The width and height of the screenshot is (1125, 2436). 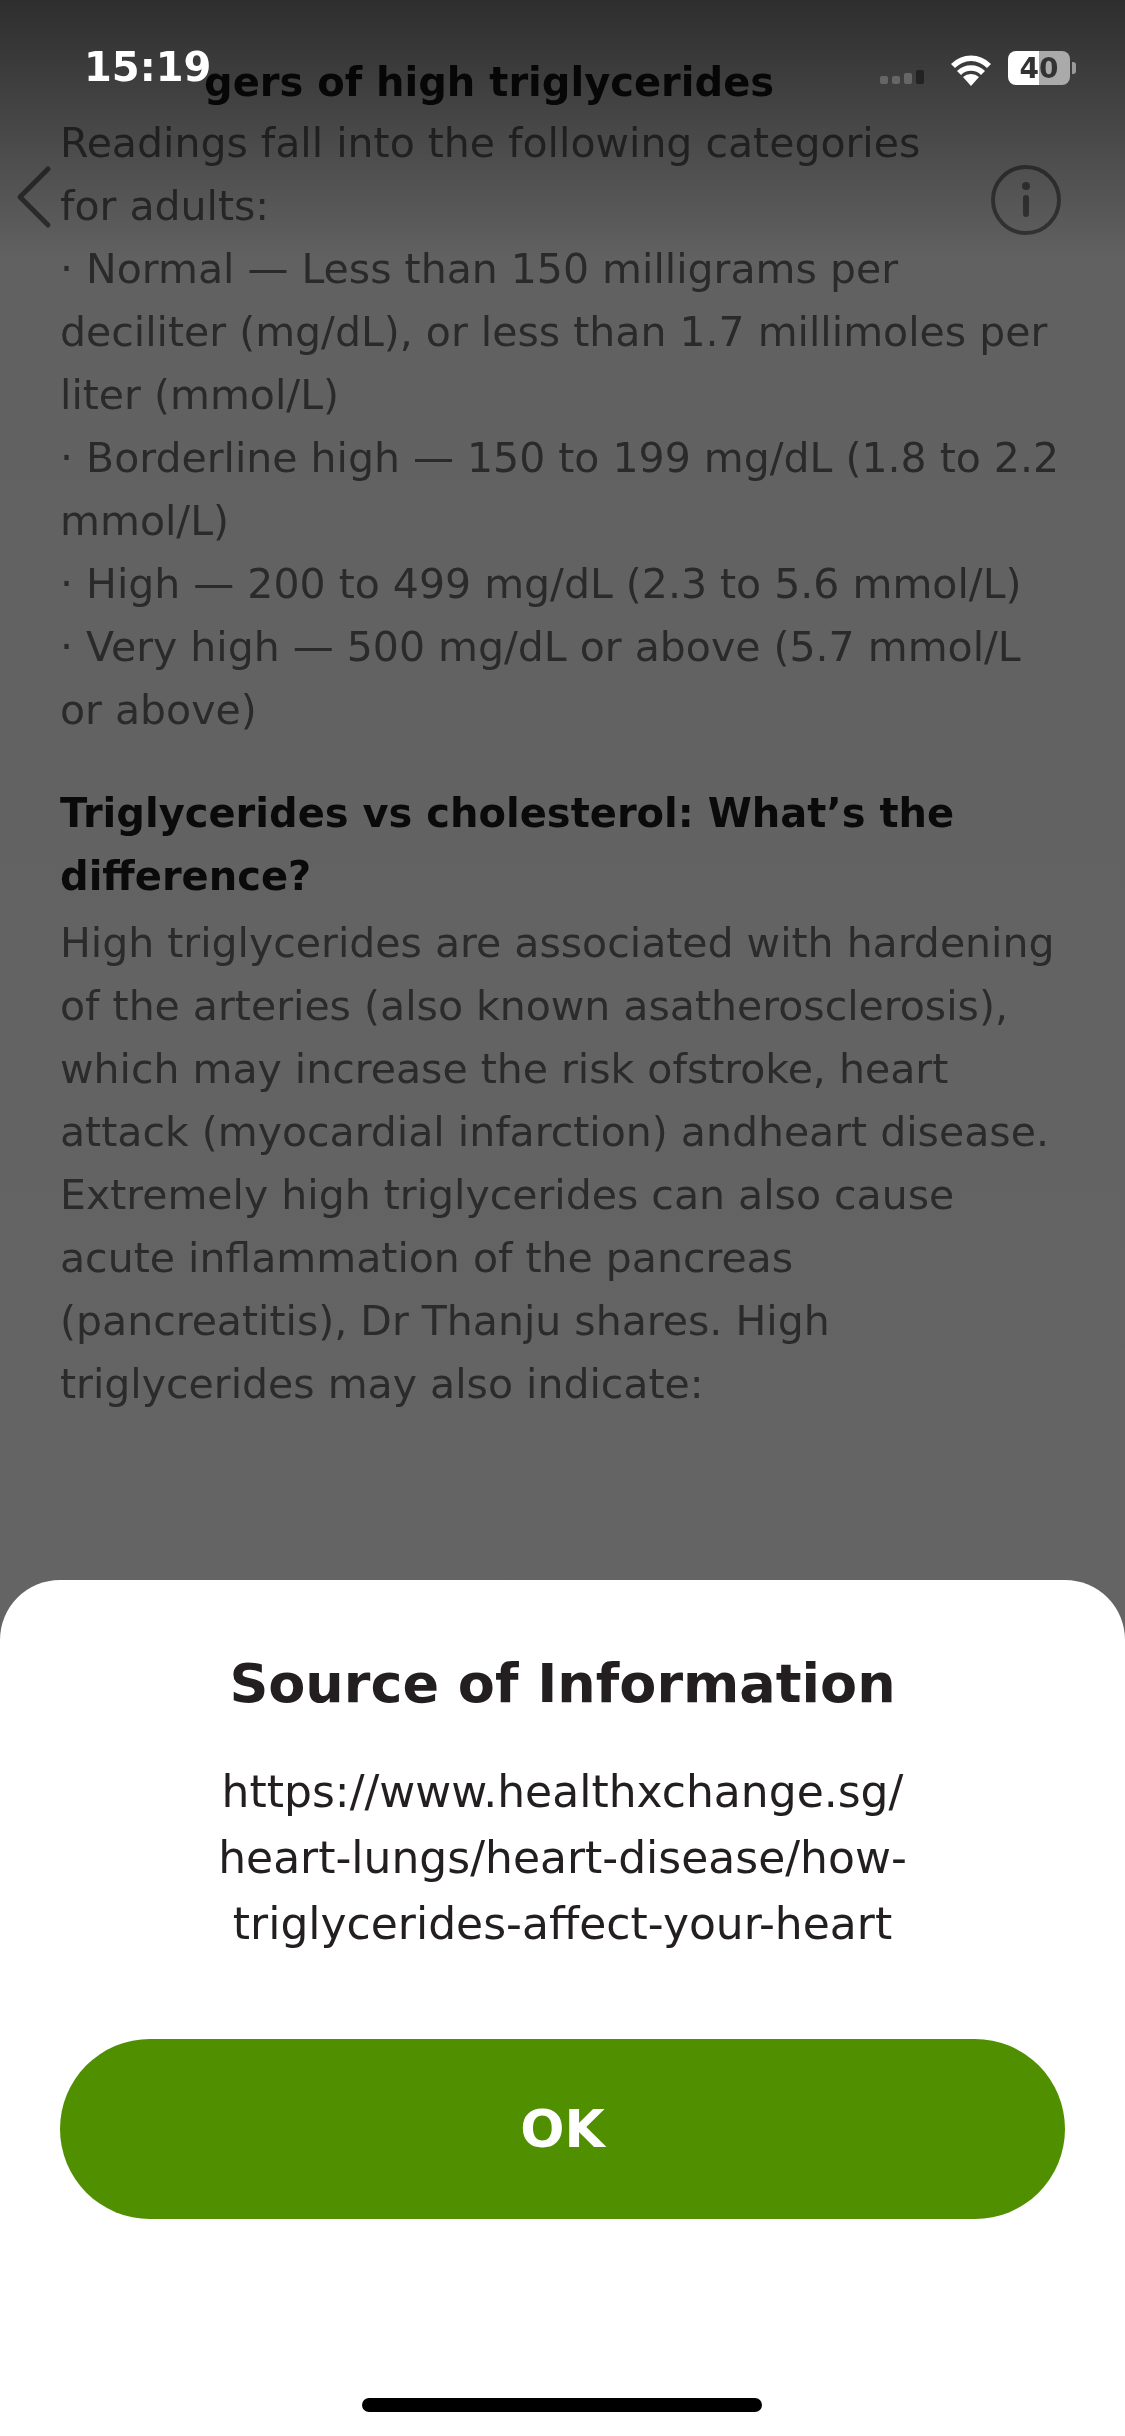 I want to click on list-item: · Borderline high — 150 to 199 mg/dL (1.8 to 2.2 mmol/L), so click(x=560, y=490).